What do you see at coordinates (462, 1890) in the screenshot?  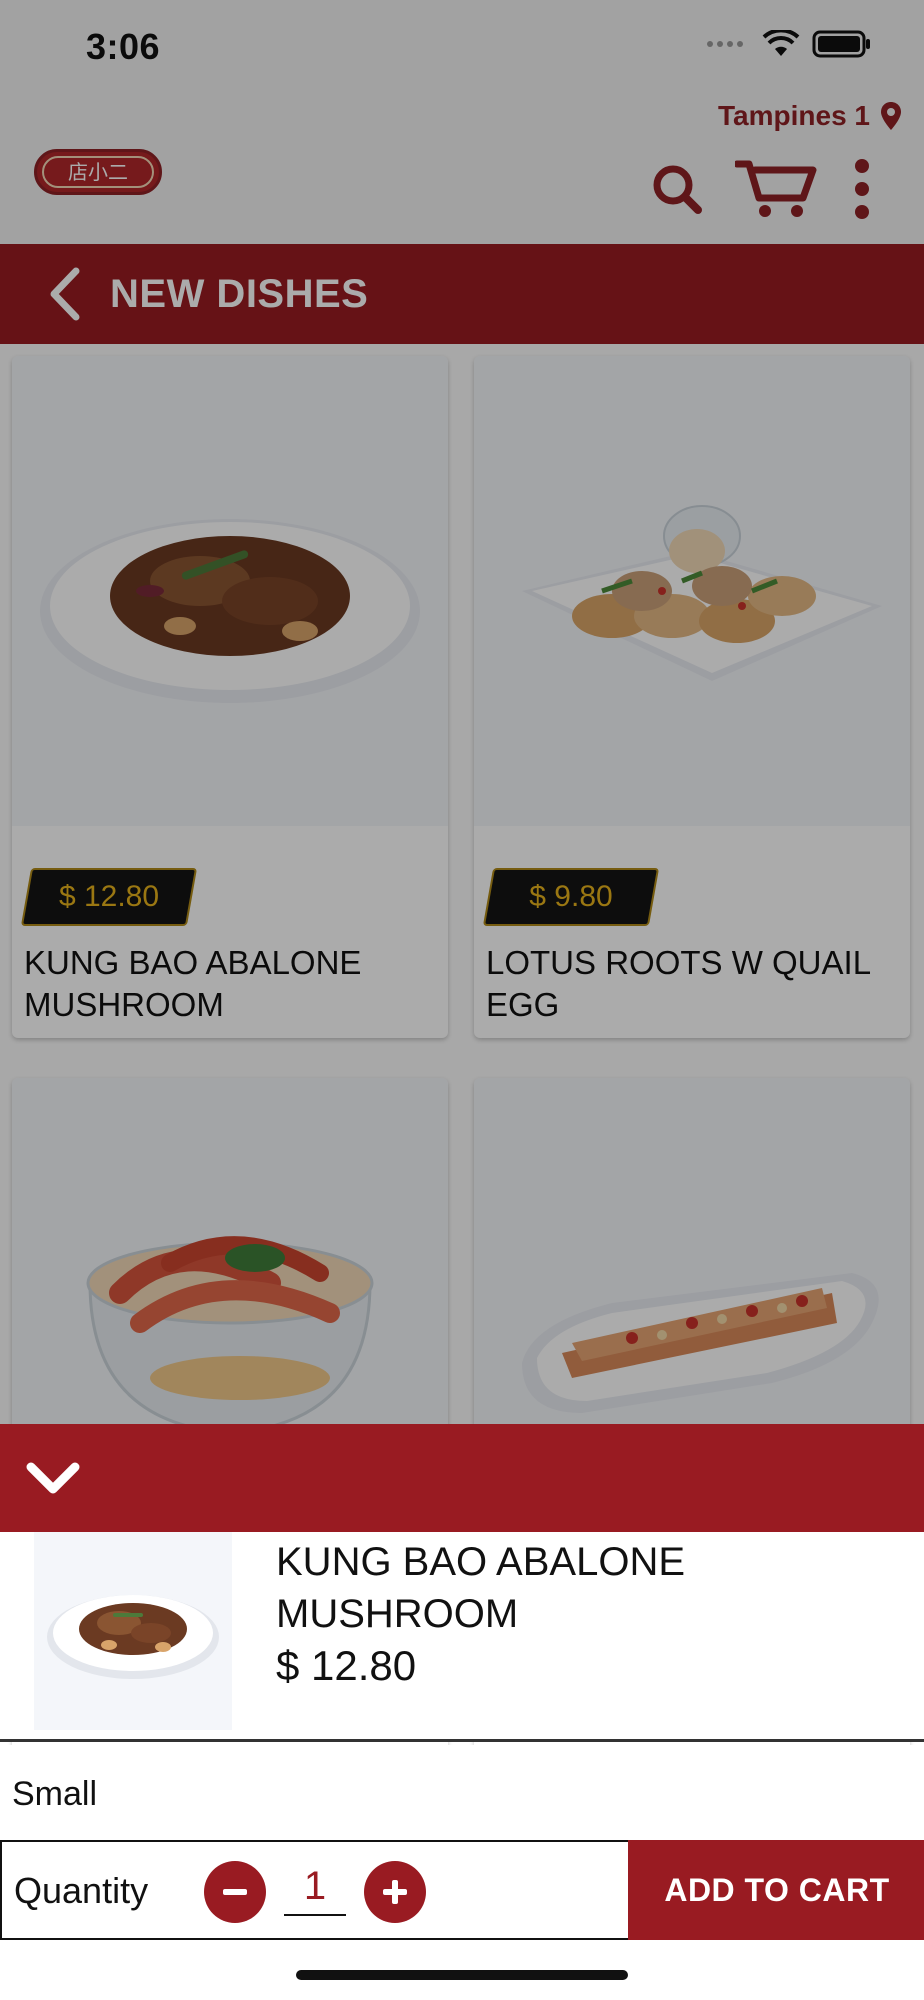 I see `quantity-row: Quantity 1 ADD TO CART` at bounding box center [462, 1890].